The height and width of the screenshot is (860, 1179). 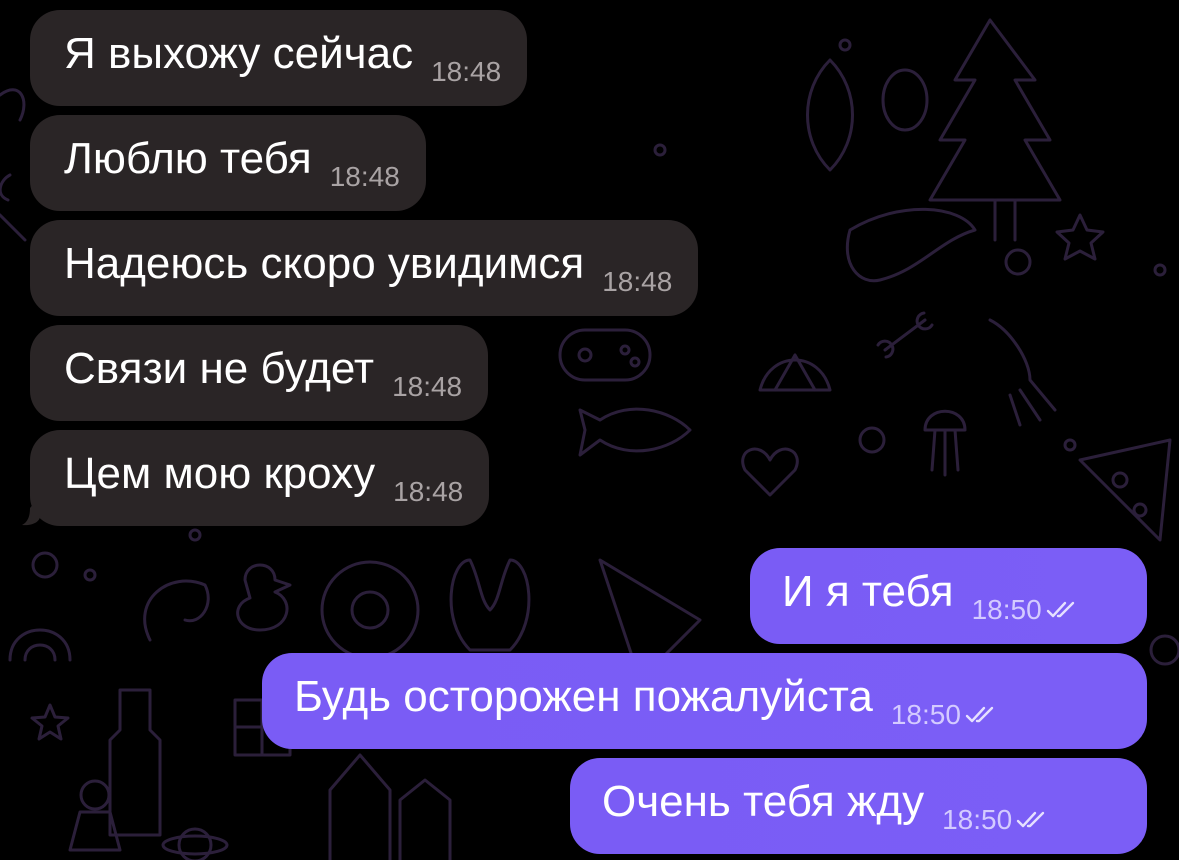 What do you see at coordinates (219, 368) in the screenshot?
I see `message-text: Связи не будет` at bounding box center [219, 368].